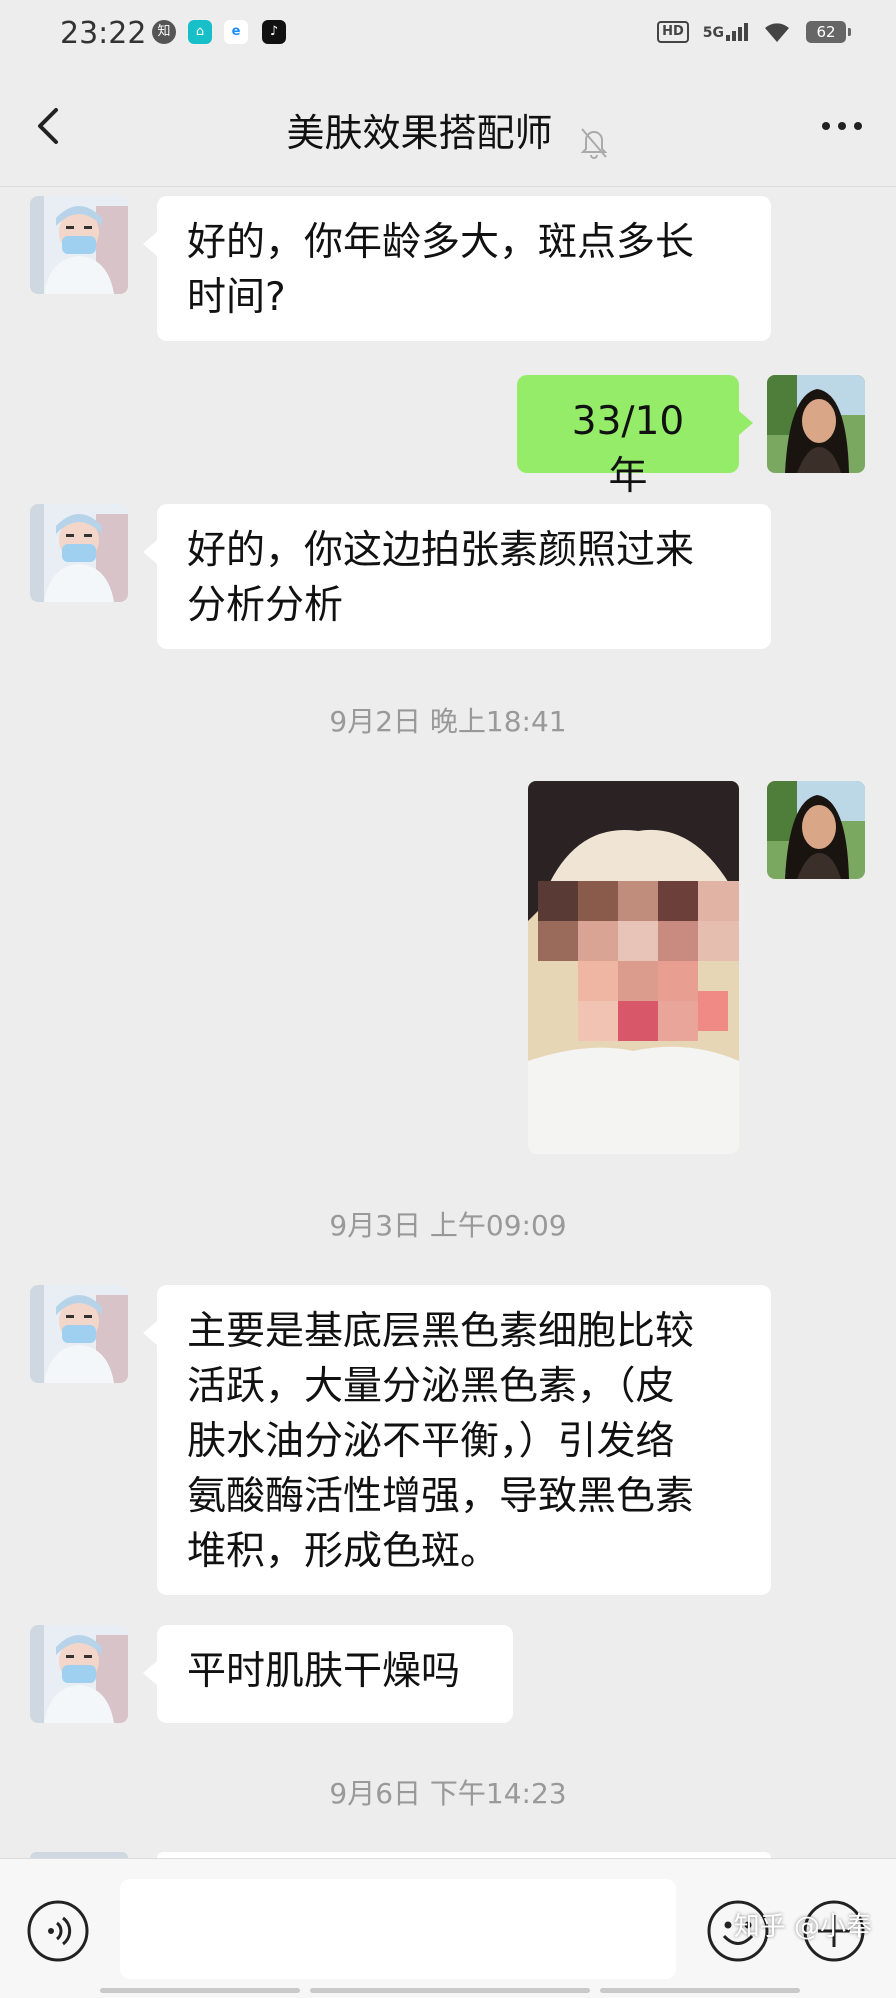 This screenshot has width=896, height=1998. Describe the element at coordinates (58, 1931) in the screenshot. I see `voice-icon` at that location.